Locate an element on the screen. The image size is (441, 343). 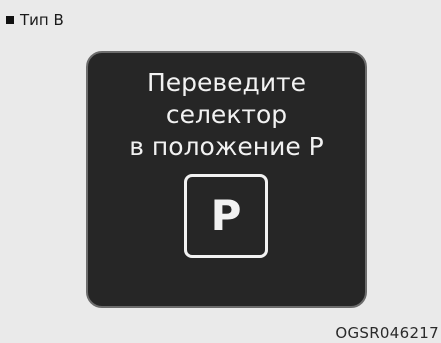
park-gear-icon: P is located at coordinates (226, 216).